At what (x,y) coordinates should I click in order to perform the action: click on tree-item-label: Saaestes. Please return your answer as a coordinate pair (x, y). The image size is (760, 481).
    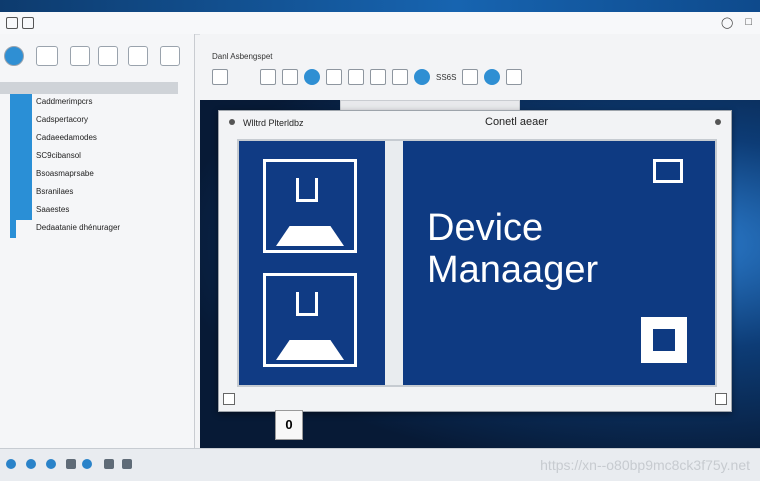
    Looking at the image, I should click on (53, 209).